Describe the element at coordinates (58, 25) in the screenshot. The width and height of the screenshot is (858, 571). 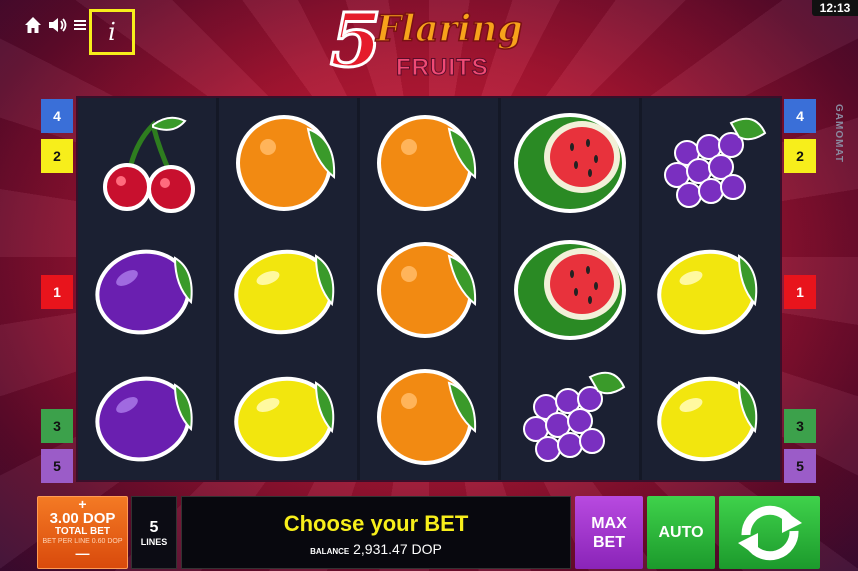
I see `sound-icon` at that location.